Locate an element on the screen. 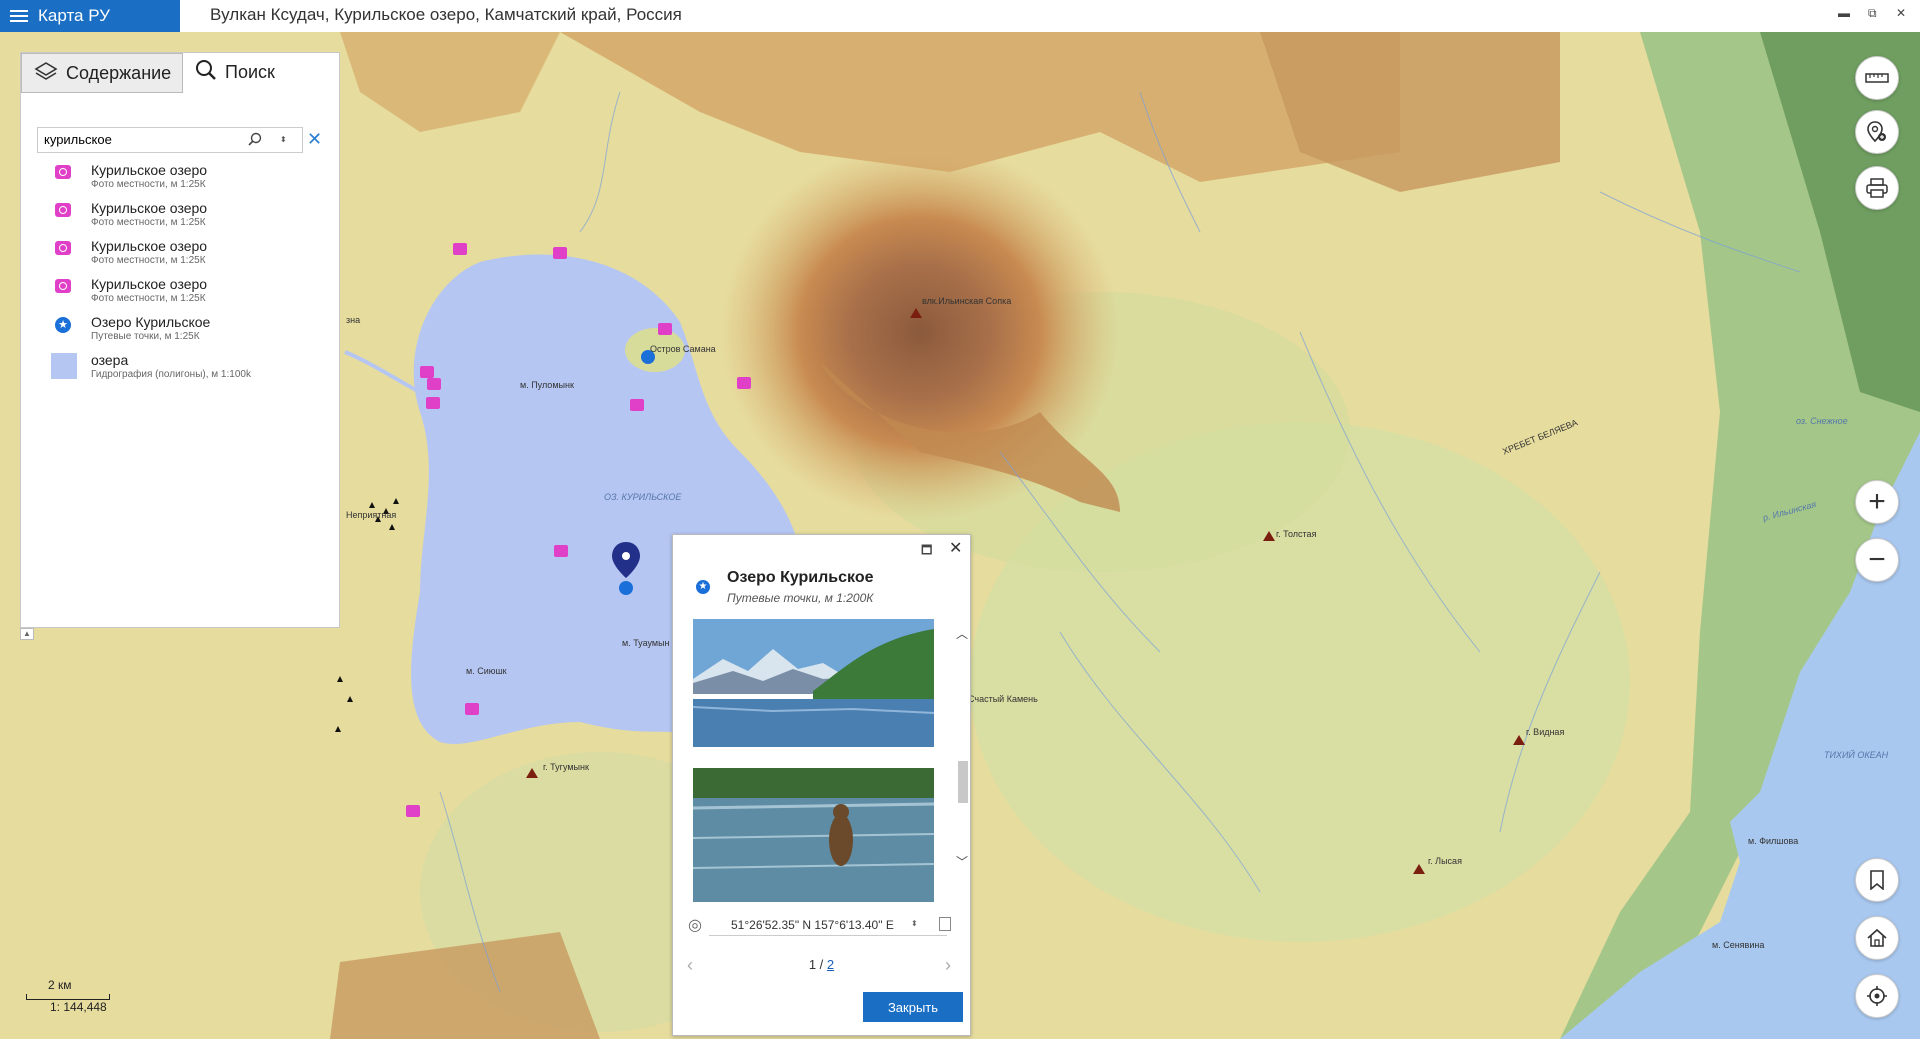  layers-icon is located at coordinates (46, 73).